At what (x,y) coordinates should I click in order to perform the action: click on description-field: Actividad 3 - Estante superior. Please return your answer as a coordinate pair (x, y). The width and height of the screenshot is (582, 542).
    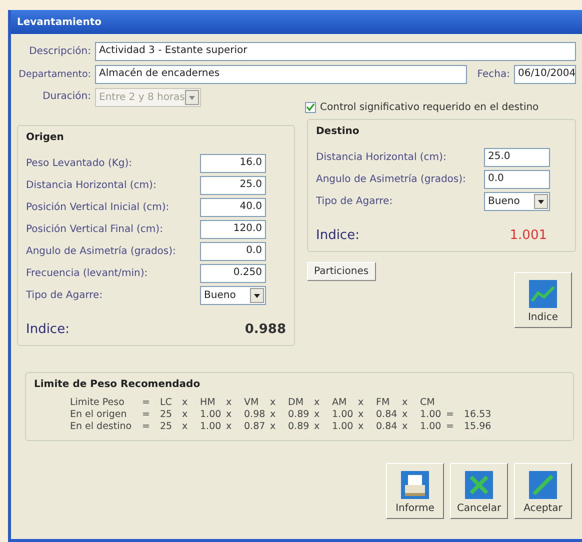
    Looking at the image, I should click on (335, 51).